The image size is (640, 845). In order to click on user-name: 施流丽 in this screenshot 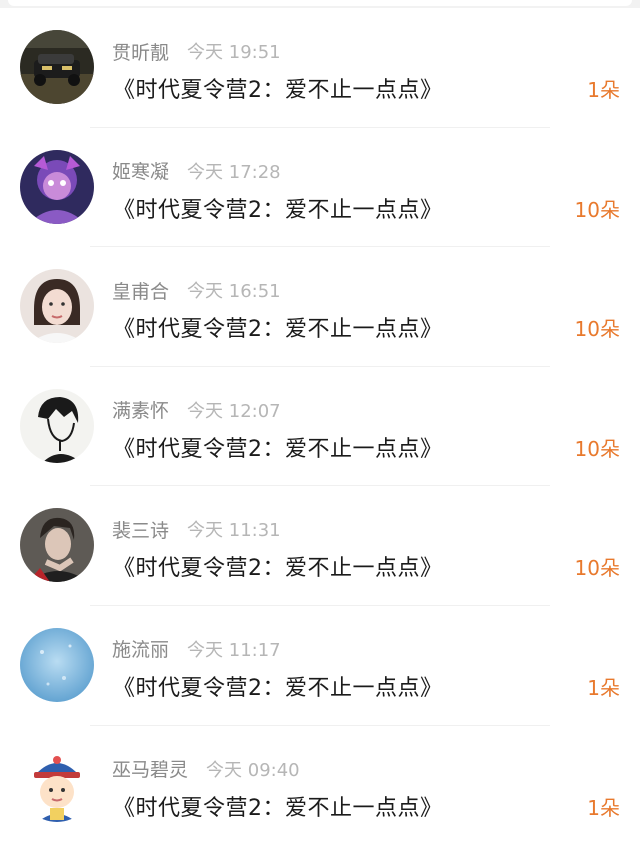, I will do `click(141, 650)`.